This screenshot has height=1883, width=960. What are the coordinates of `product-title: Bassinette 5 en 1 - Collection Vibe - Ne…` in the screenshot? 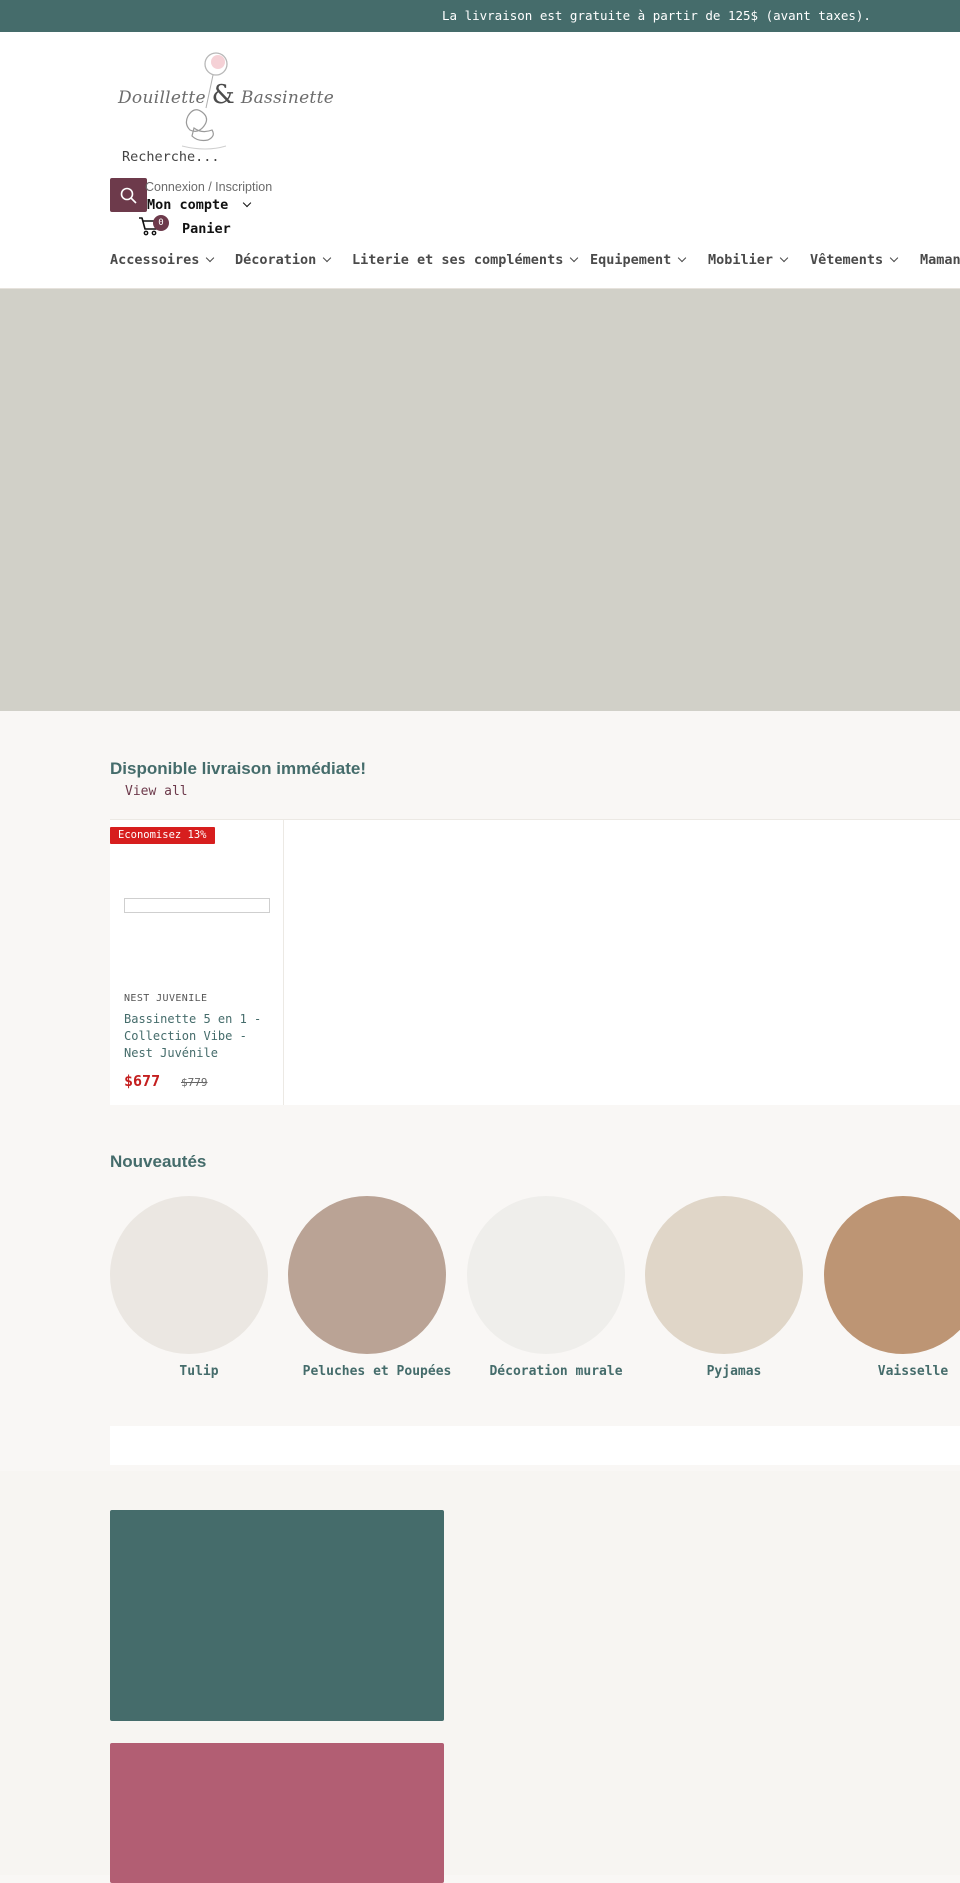 It's located at (199, 1036).